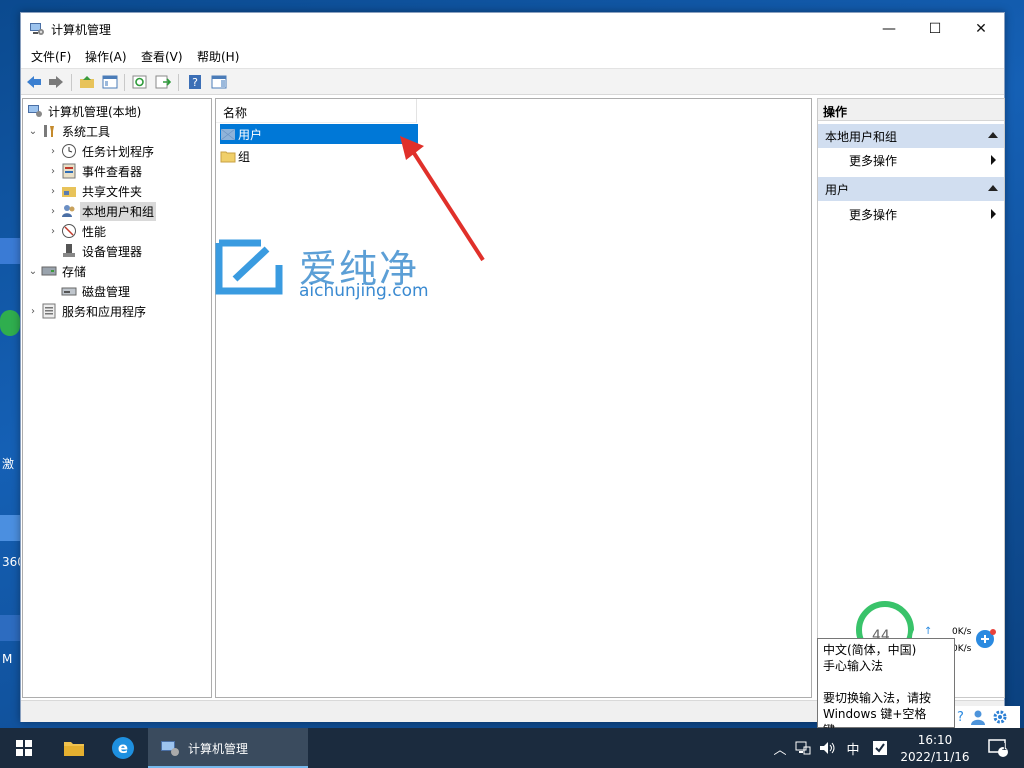  Describe the element at coordinates (56, 82) in the screenshot. I see `forward-arrow-icon` at that location.